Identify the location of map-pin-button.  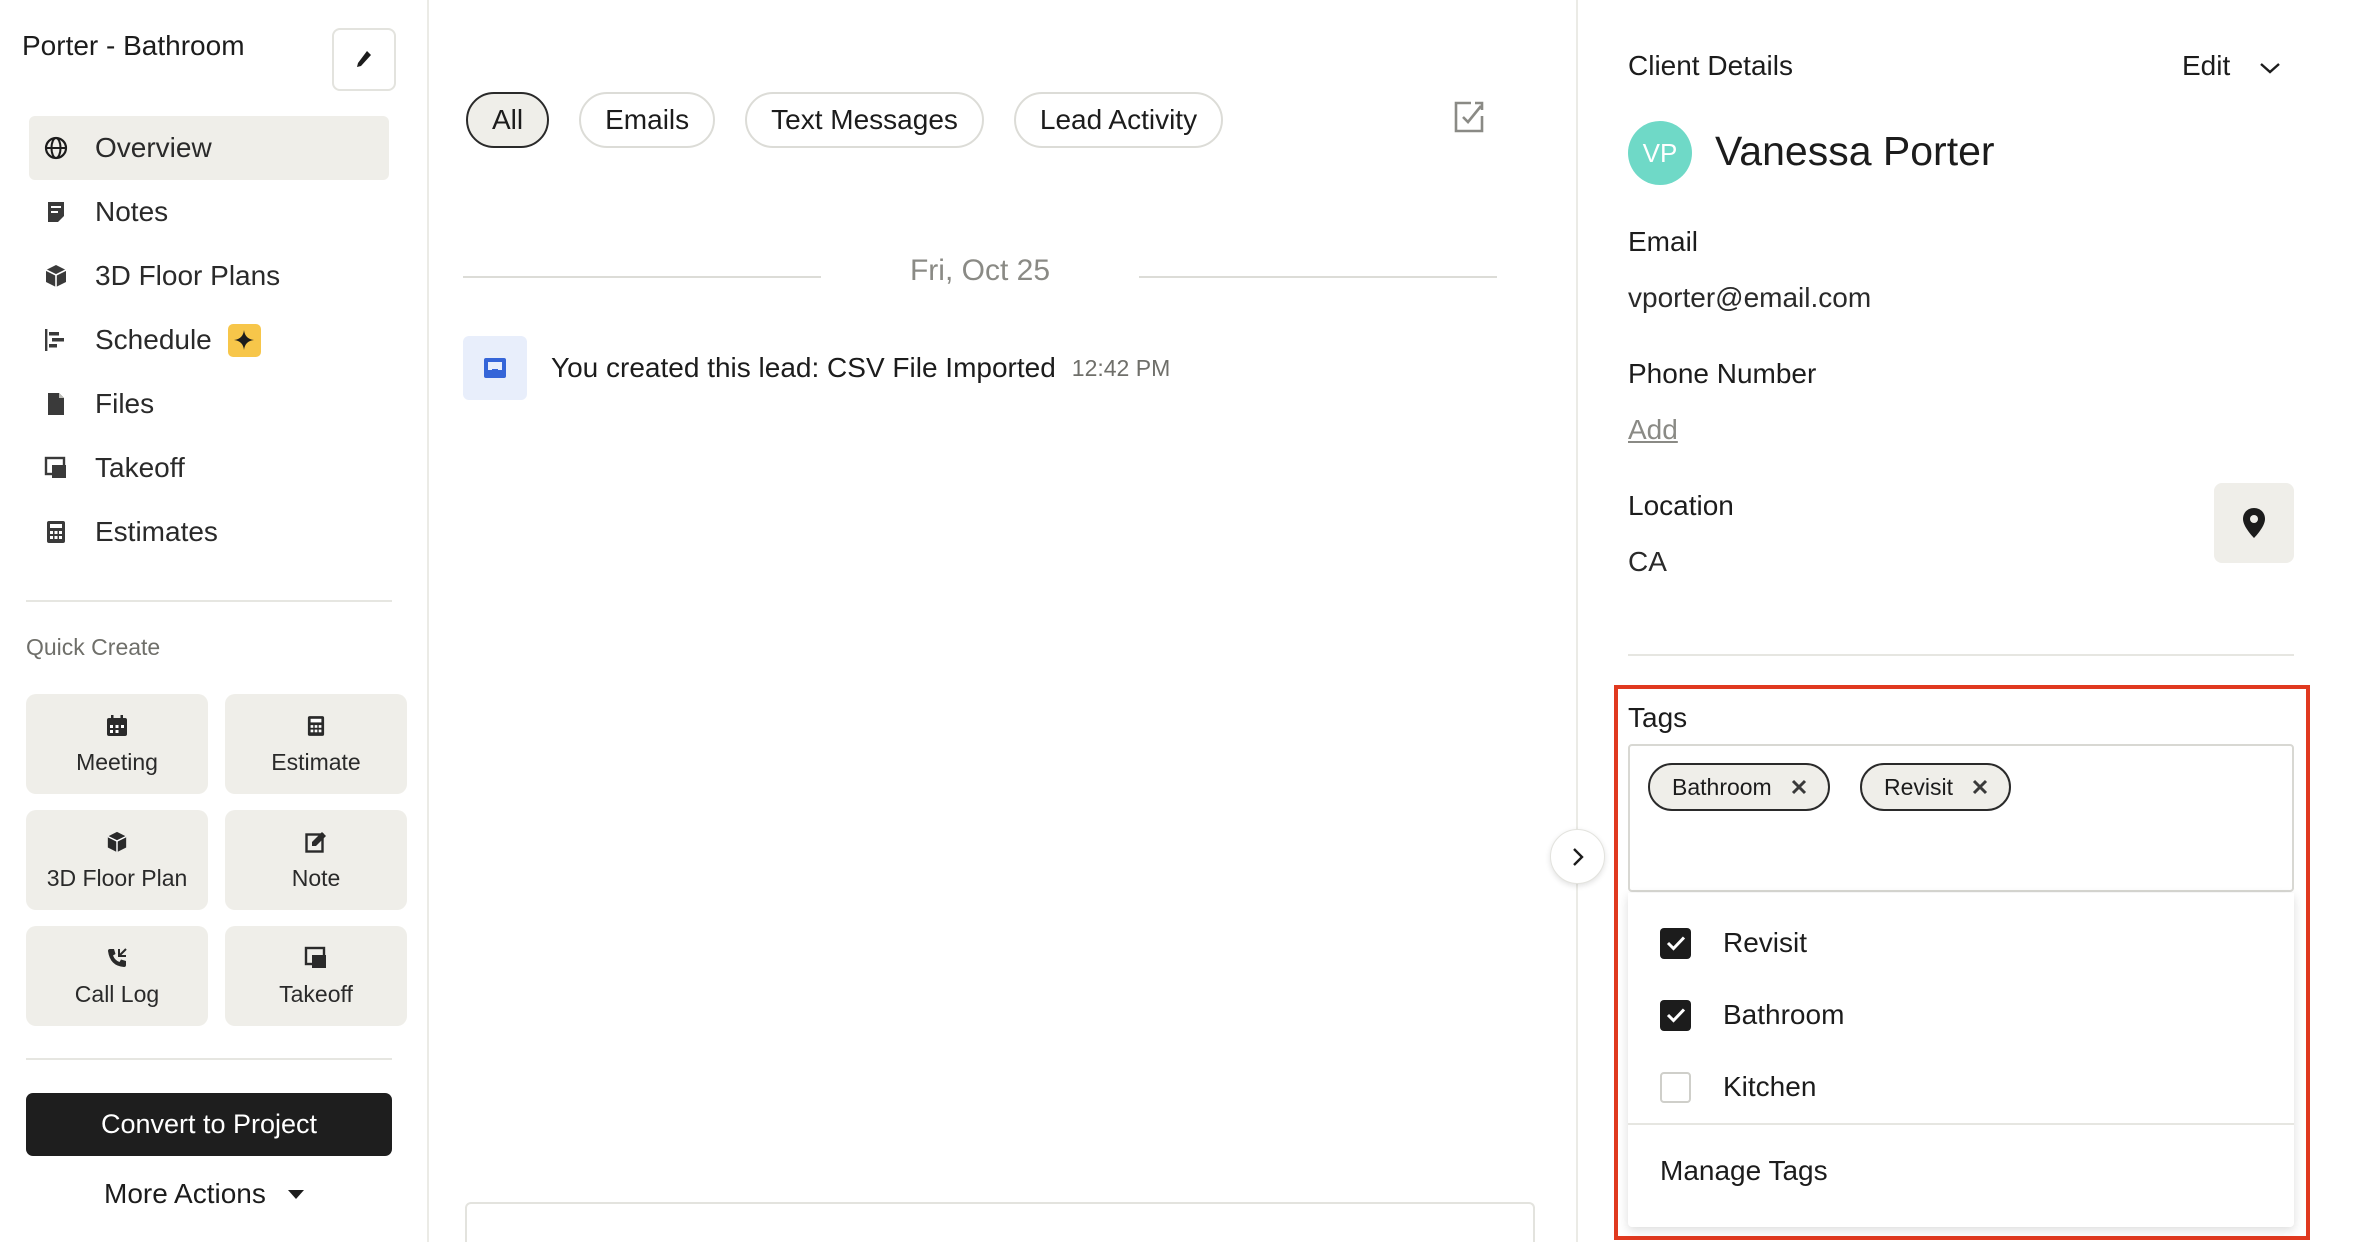
(2254, 523).